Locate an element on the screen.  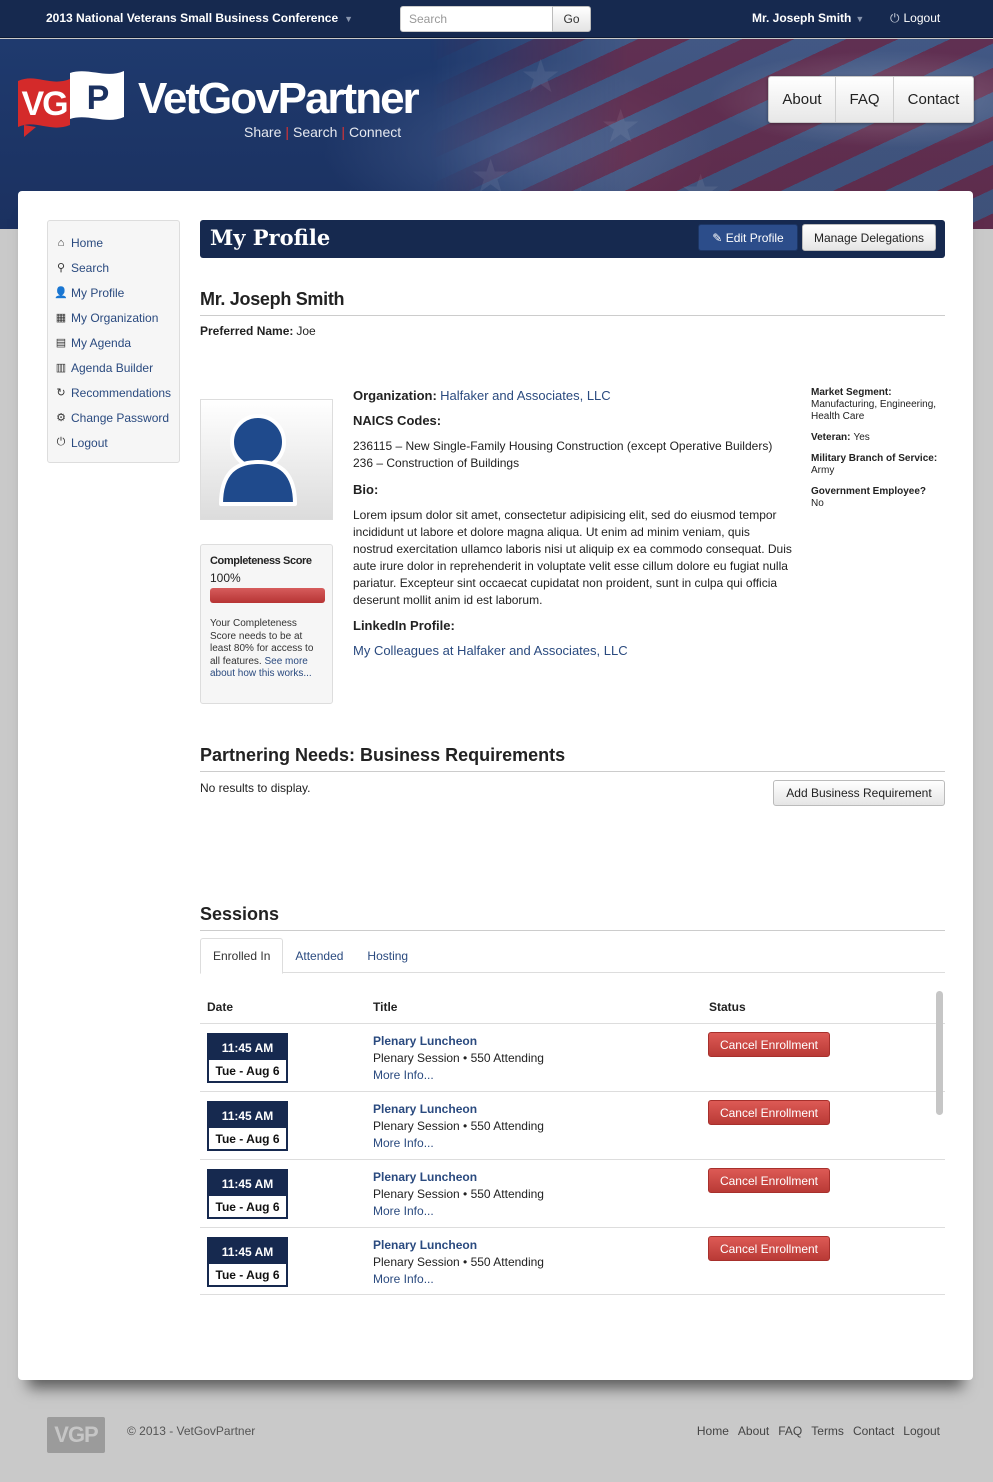
sidebar-item-my-organization: ▦ My Organization is located at coordinates (113, 317).